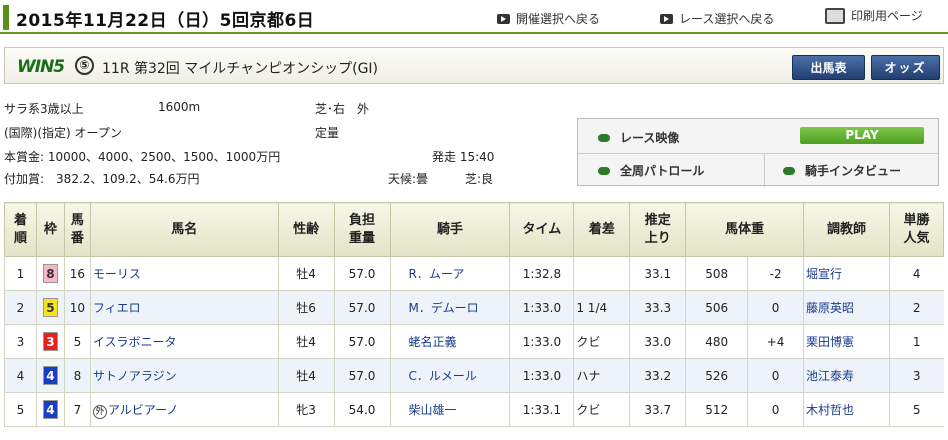  I want to click on cell-trainer: 堀宣行, so click(846, 273).